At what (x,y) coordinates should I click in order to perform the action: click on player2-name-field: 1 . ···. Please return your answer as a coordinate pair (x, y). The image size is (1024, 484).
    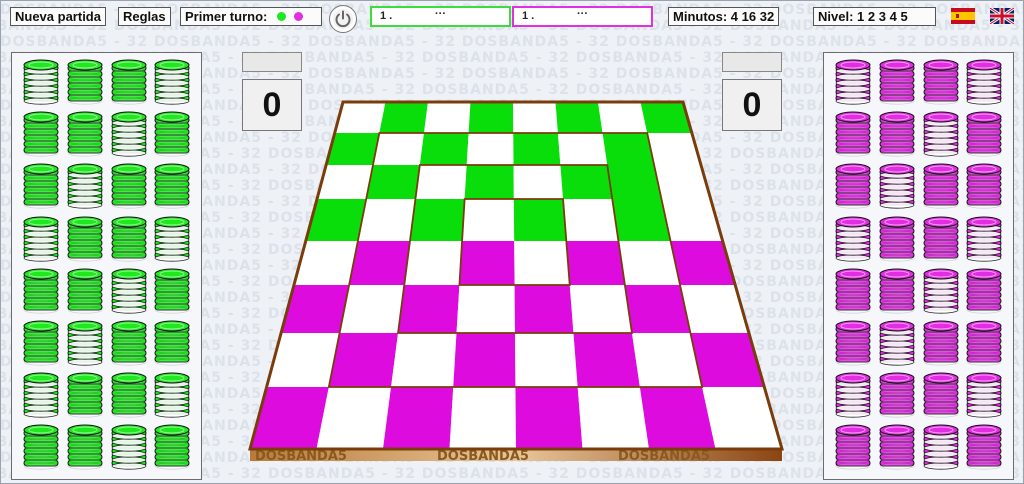
    Looking at the image, I should click on (582, 16).